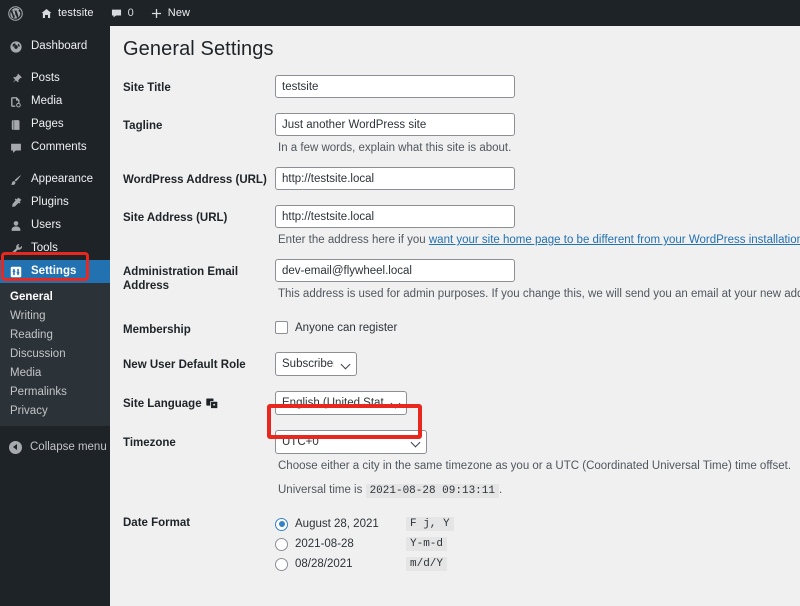  Describe the element at coordinates (395, 216) in the screenshot. I see `site-address-input` at that location.